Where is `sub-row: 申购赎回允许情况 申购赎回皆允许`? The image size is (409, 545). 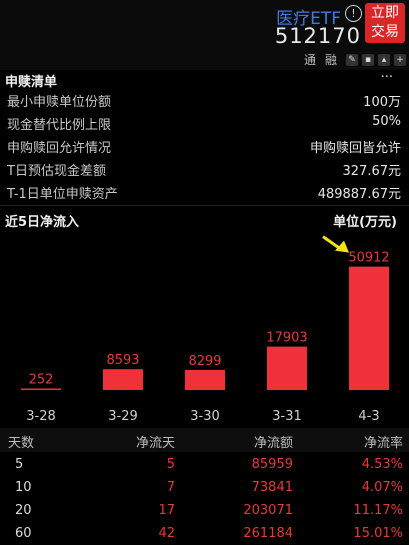
sub-row: 申购赎回允许情况 申购赎回皆允许 is located at coordinates (204, 148).